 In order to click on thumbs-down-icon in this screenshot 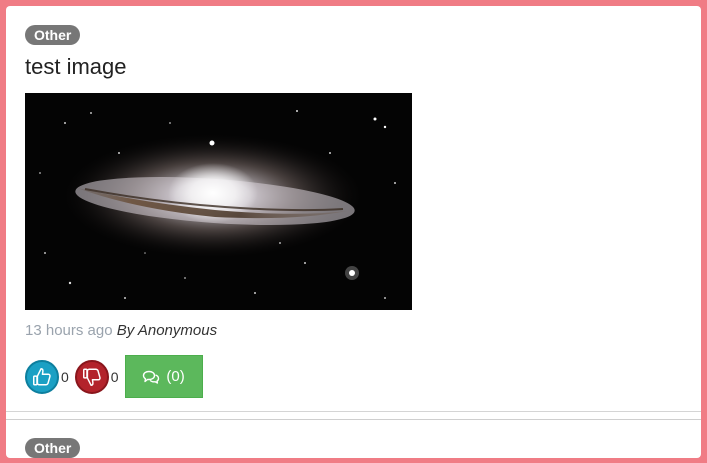, I will do `click(91, 376)`.